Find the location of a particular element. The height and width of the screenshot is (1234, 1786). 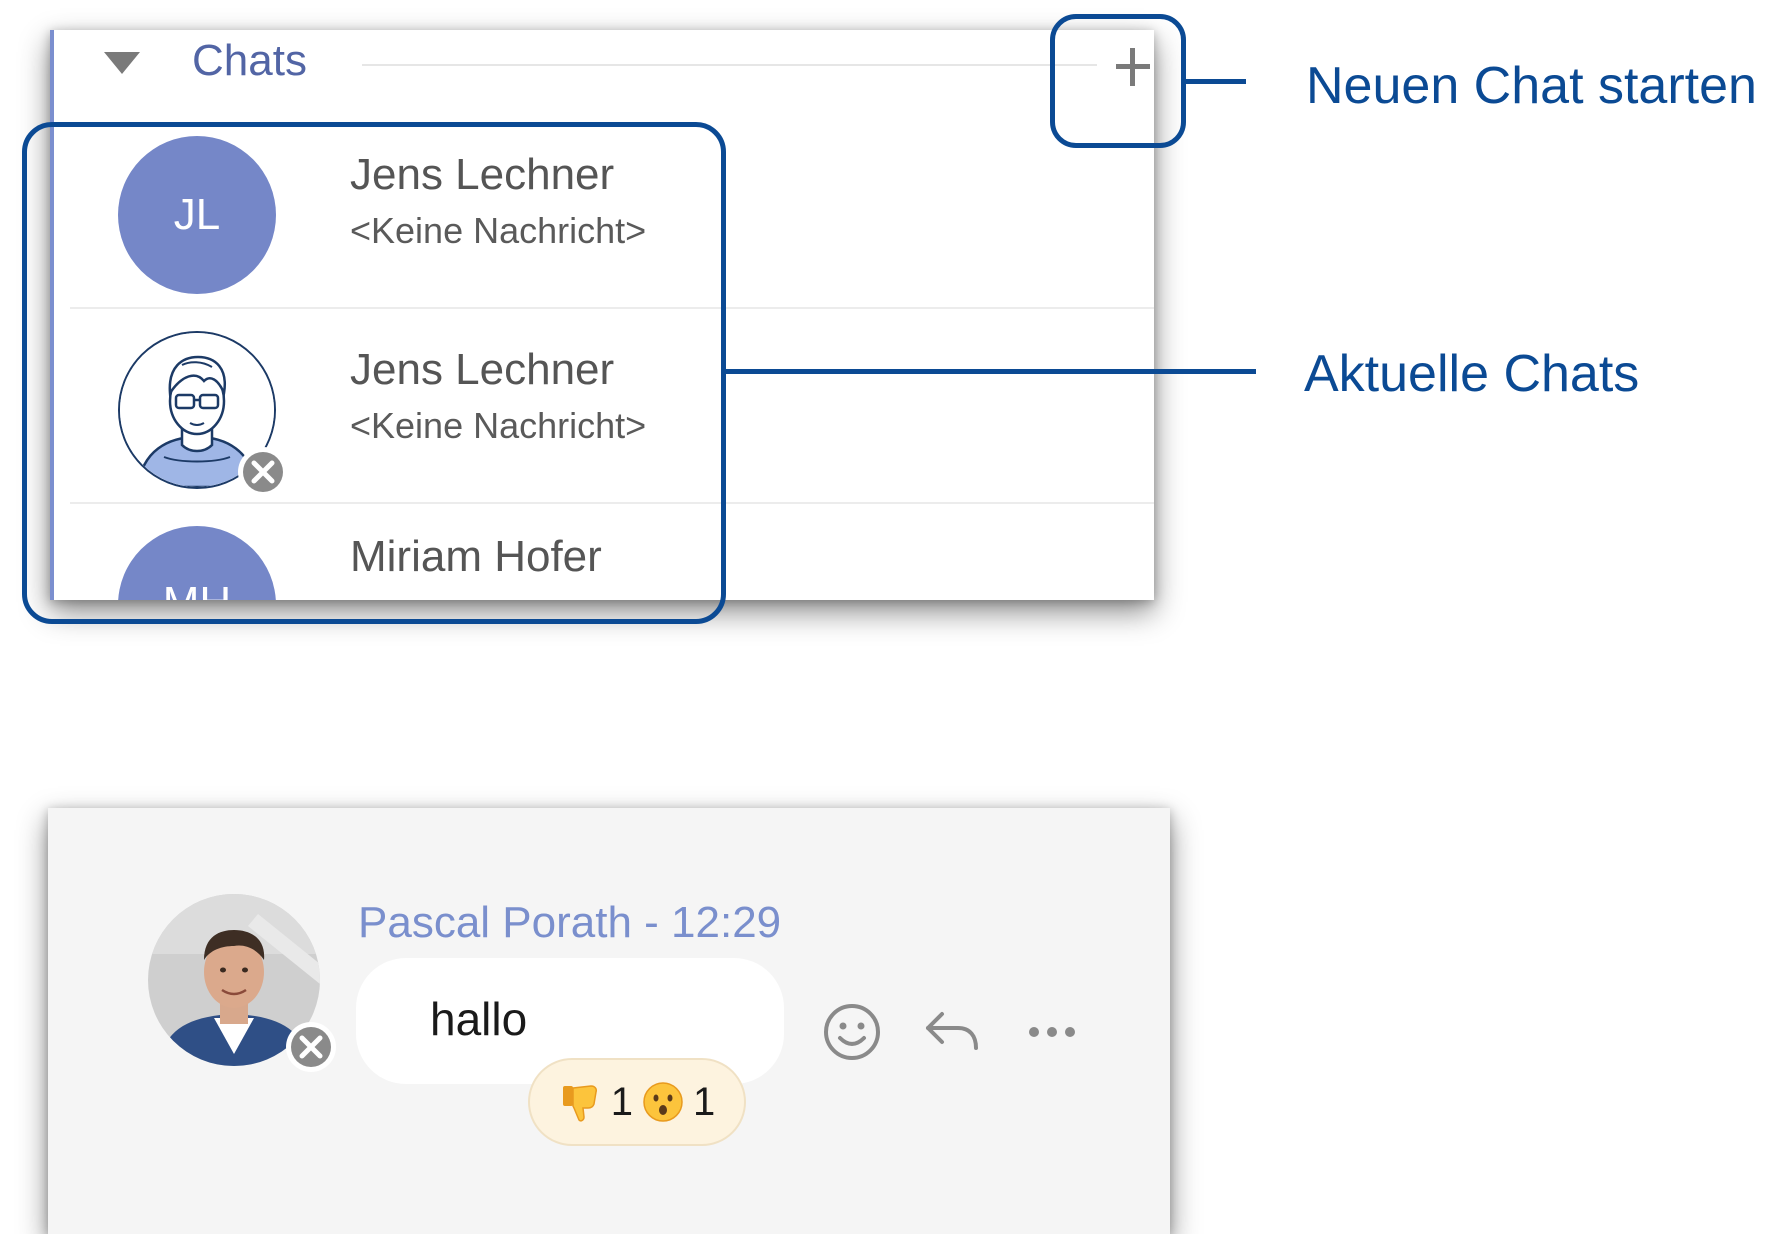

thumbs-down-emoji is located at coordinates (581, 1102).